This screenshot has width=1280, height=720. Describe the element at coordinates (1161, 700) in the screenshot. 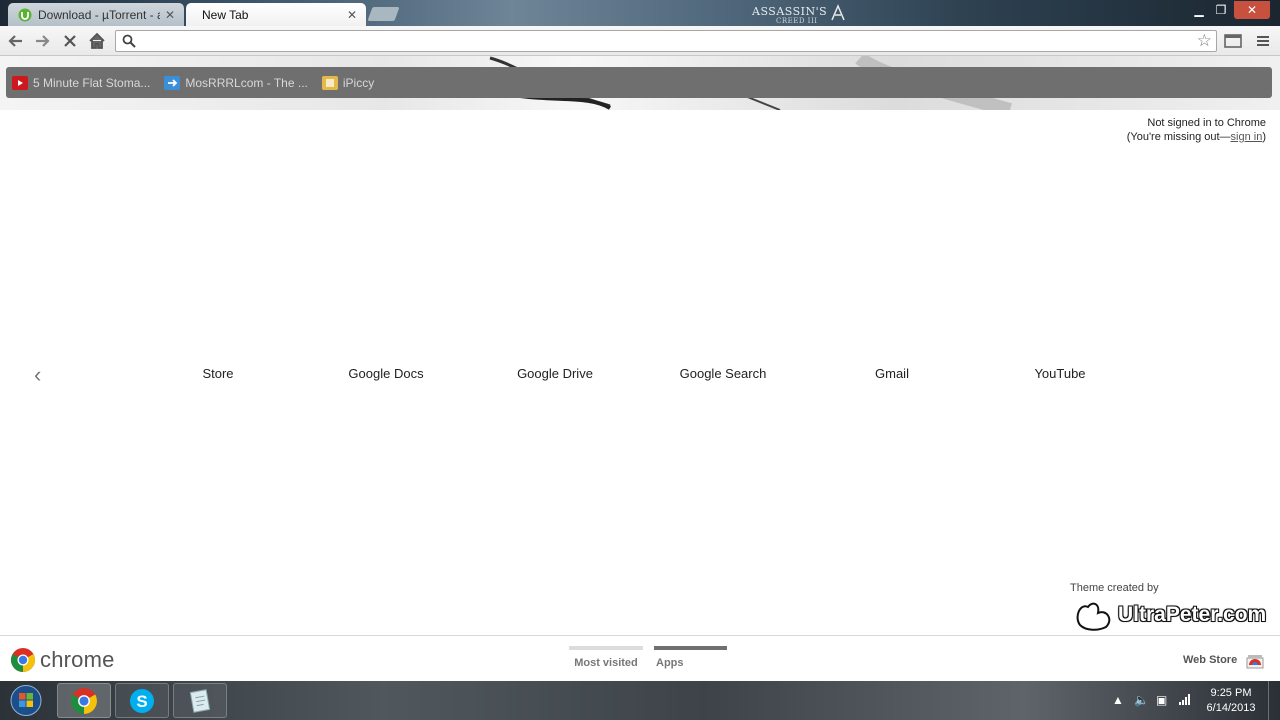

I see `power-icon: ▣` at that location.